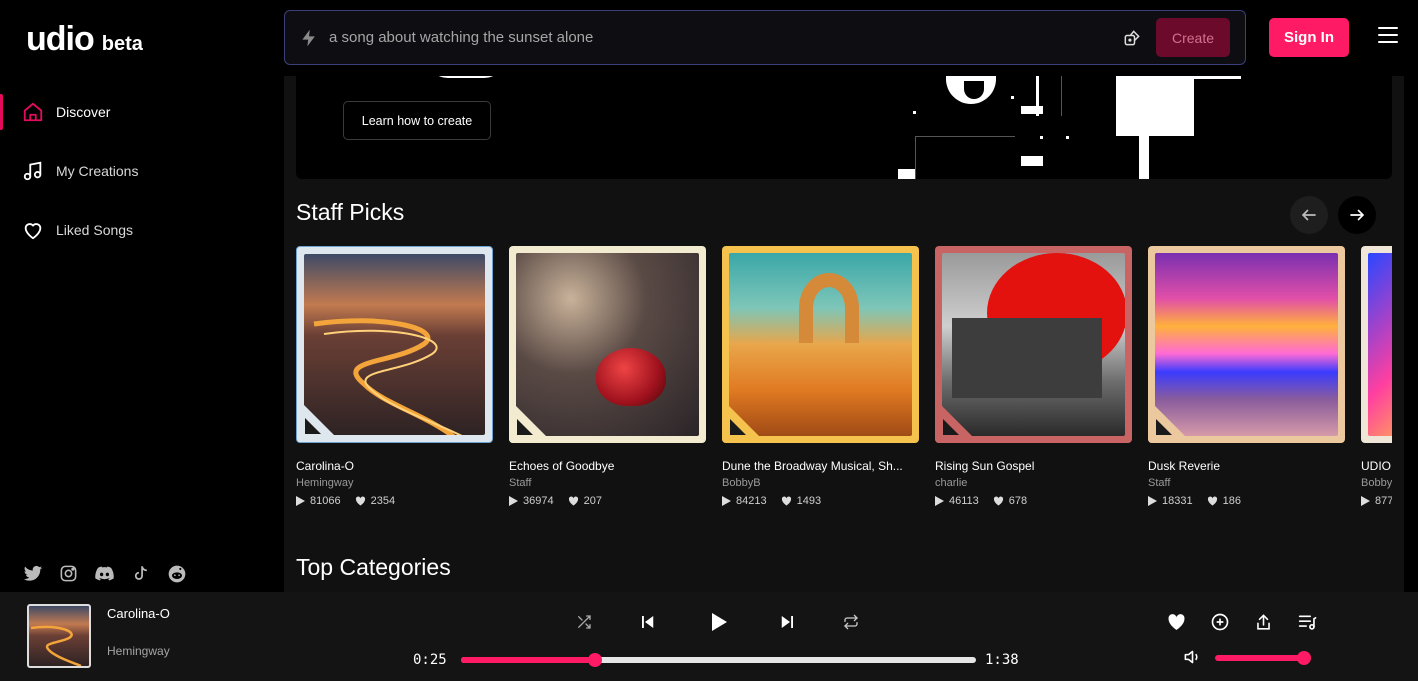 This screenshot has width=1418, height=681. I want to click on song-card: Rising Sun Gospel charlie 46113 678, so click(1033, 376).